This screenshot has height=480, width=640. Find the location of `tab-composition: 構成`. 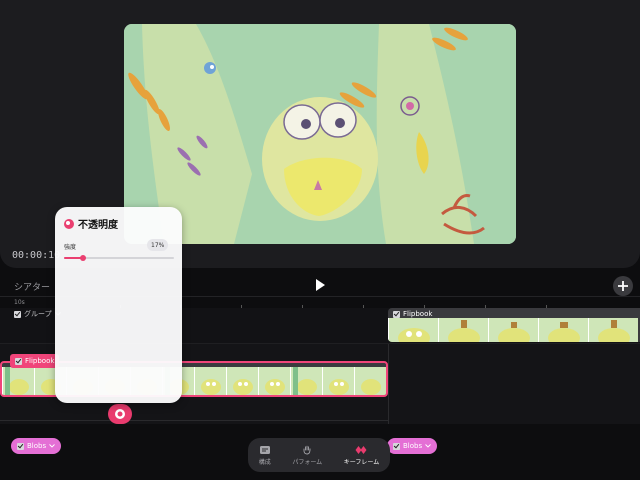

tab-composition: 構成 is located at coordinates (265, 455).